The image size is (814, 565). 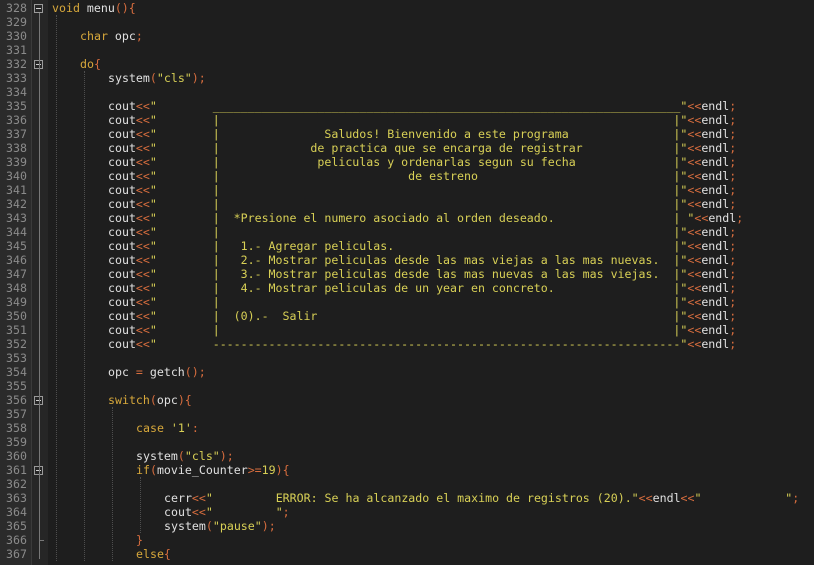 I want to click on code-line: 355, so click(x=407, y=386).